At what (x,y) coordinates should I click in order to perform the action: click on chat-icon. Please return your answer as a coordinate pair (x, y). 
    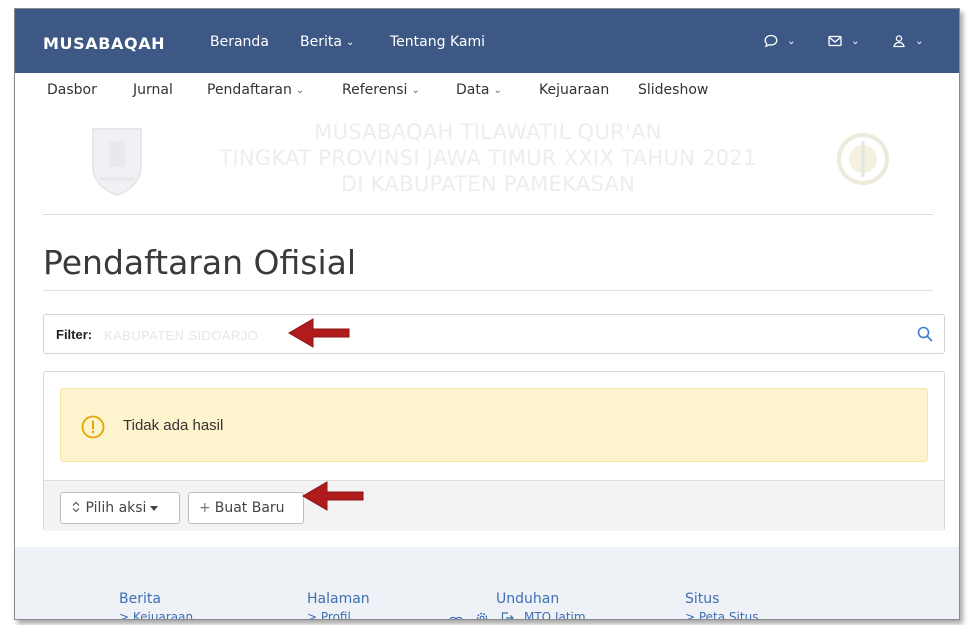
    Looking at the image, I should click on (771, 41).